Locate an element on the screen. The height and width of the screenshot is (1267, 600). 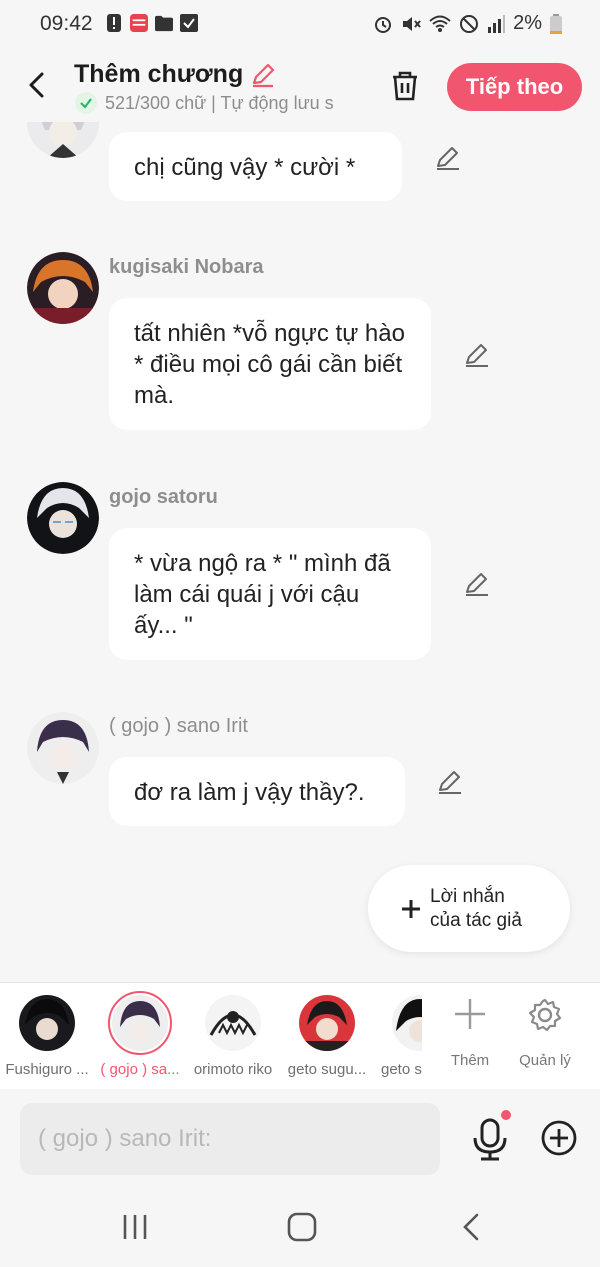
message-bubble: chị cũng vậy * cười * is located at coordinates (255, 166).